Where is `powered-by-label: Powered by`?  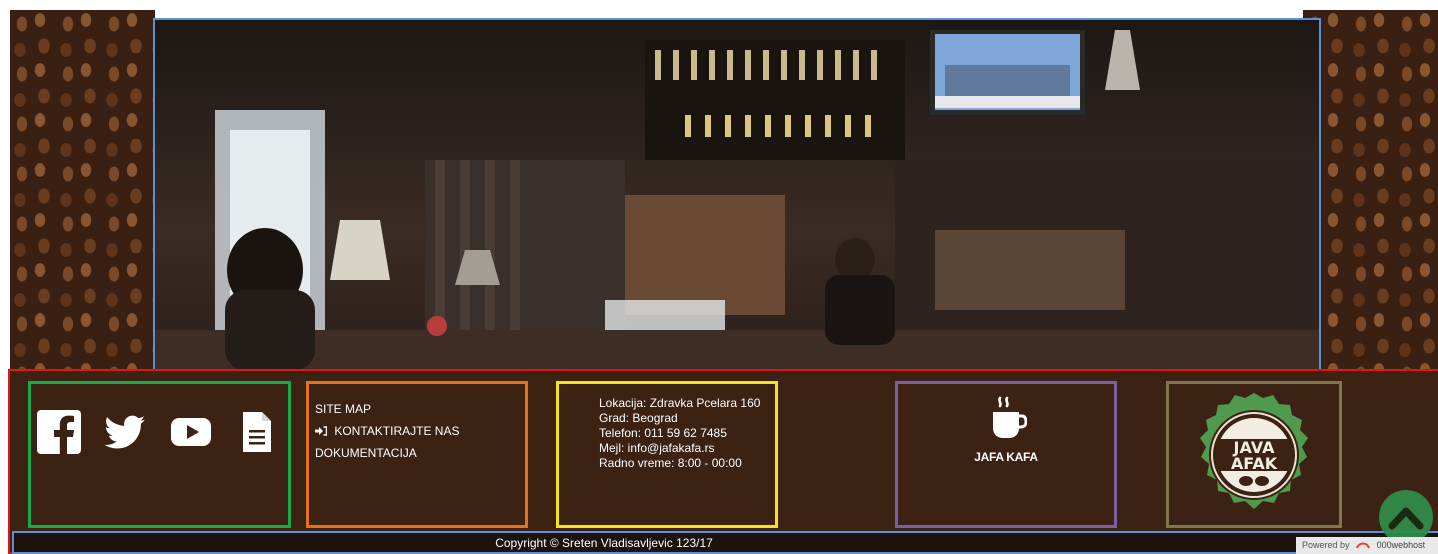
powered-by-label: Powered by is located at coordinates (1326, 545).